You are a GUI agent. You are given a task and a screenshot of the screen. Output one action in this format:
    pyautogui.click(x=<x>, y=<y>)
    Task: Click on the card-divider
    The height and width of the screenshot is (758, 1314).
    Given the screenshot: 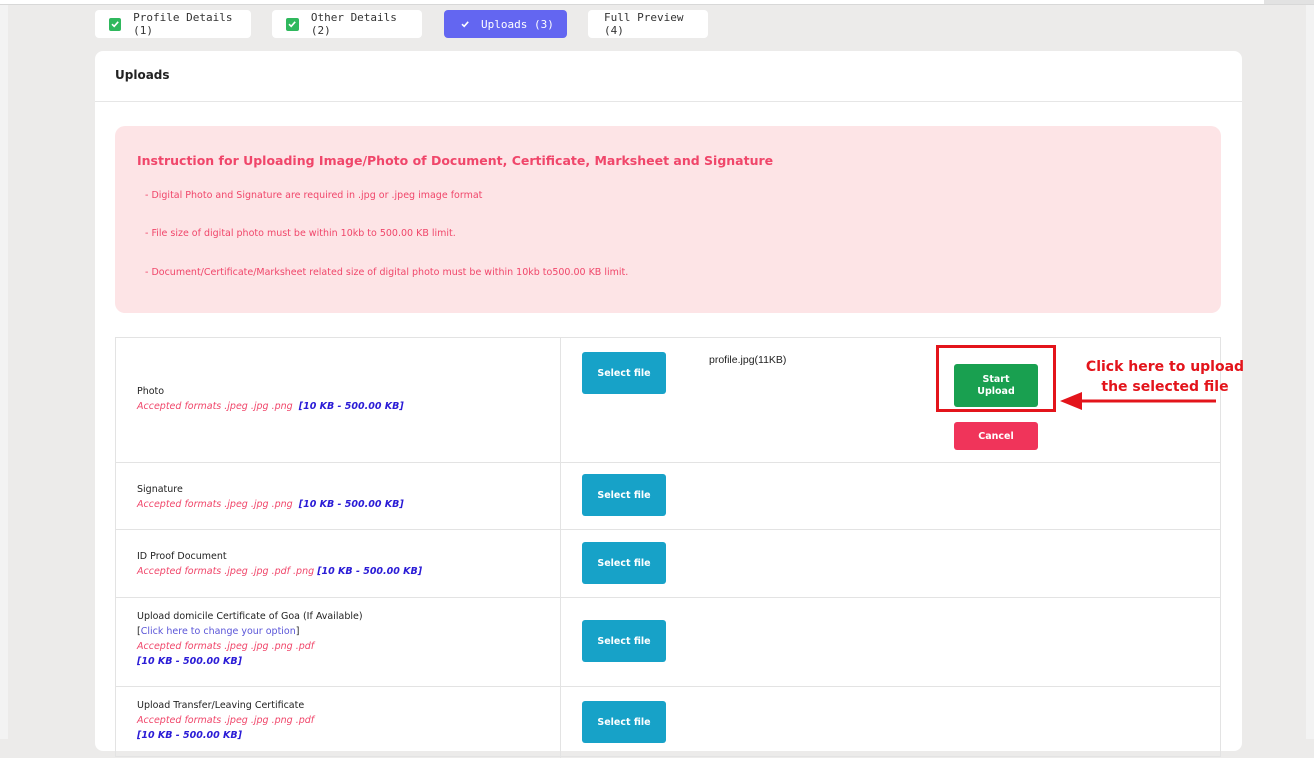 What is the action you would take?
    pyautogui.click(x=668, y=101)
    